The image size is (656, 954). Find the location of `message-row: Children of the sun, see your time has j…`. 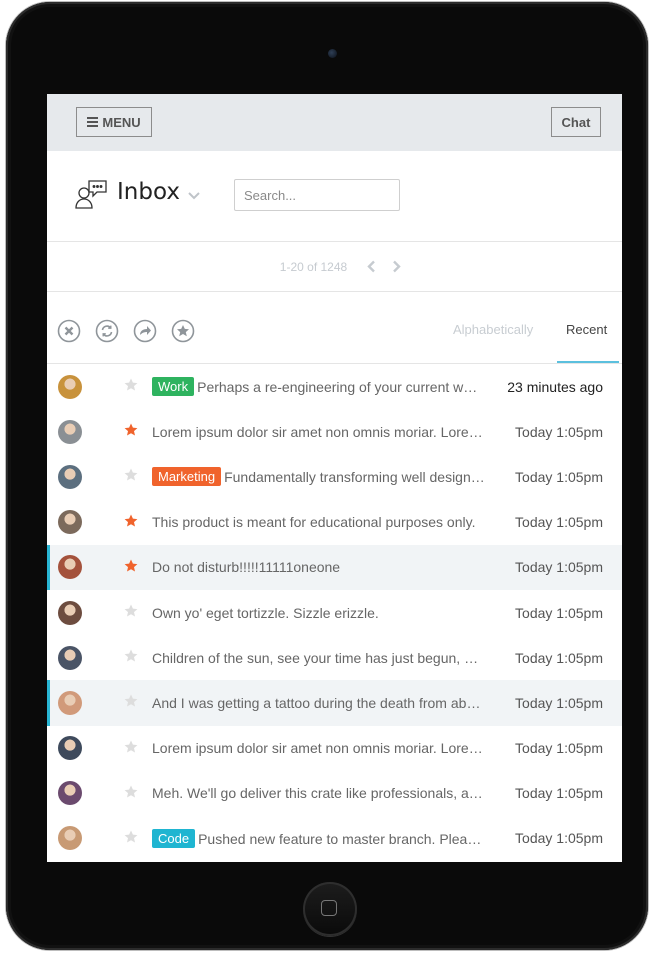

message-row: Children of the sun, see your time has j… is located at coordinates (334, 657).